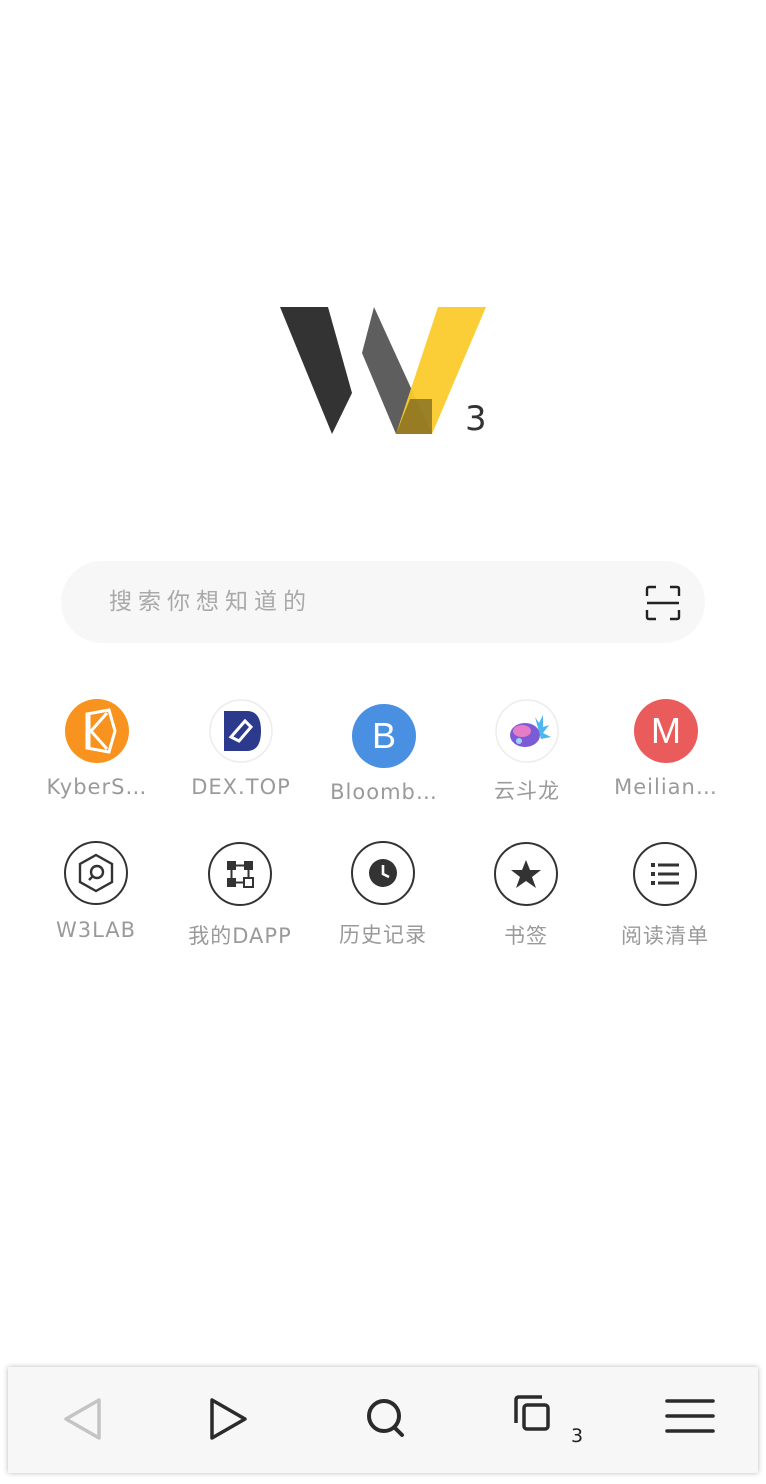 Image resolution: width=766 pixels, height=1484 pixels. What do you see at coordinates (82, 1419) in the screenshot?
I see `back-icon` at bounding box center [82, 1419].